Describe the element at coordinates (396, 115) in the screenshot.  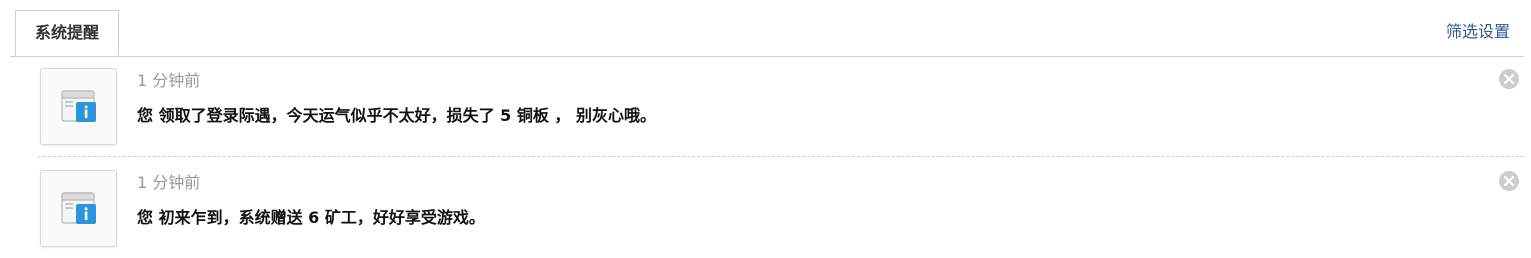
I see `notification-message: 您 领取了登录际遇，今天运气似乎不太好，损失了 5 铜板 ， 别灰心哦。` at that location.